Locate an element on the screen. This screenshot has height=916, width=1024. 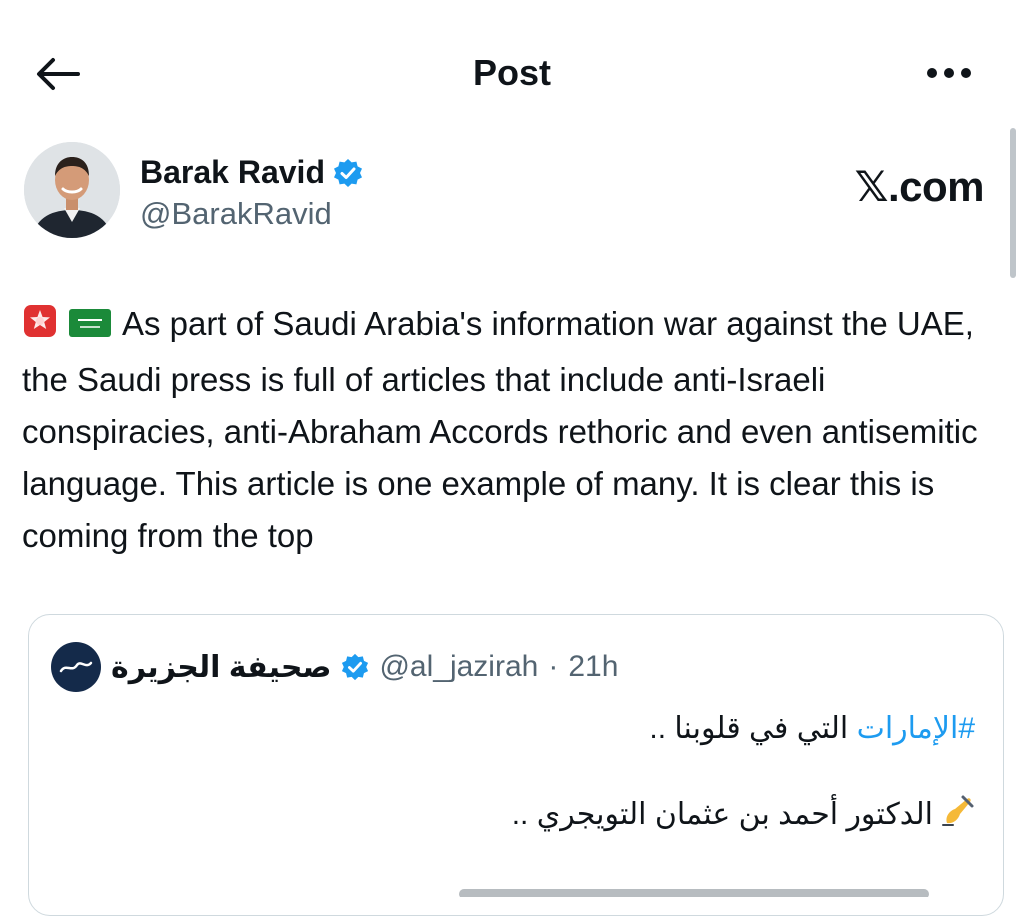
author-name-row: Barak Ravid is located at coordinates (251, 172).